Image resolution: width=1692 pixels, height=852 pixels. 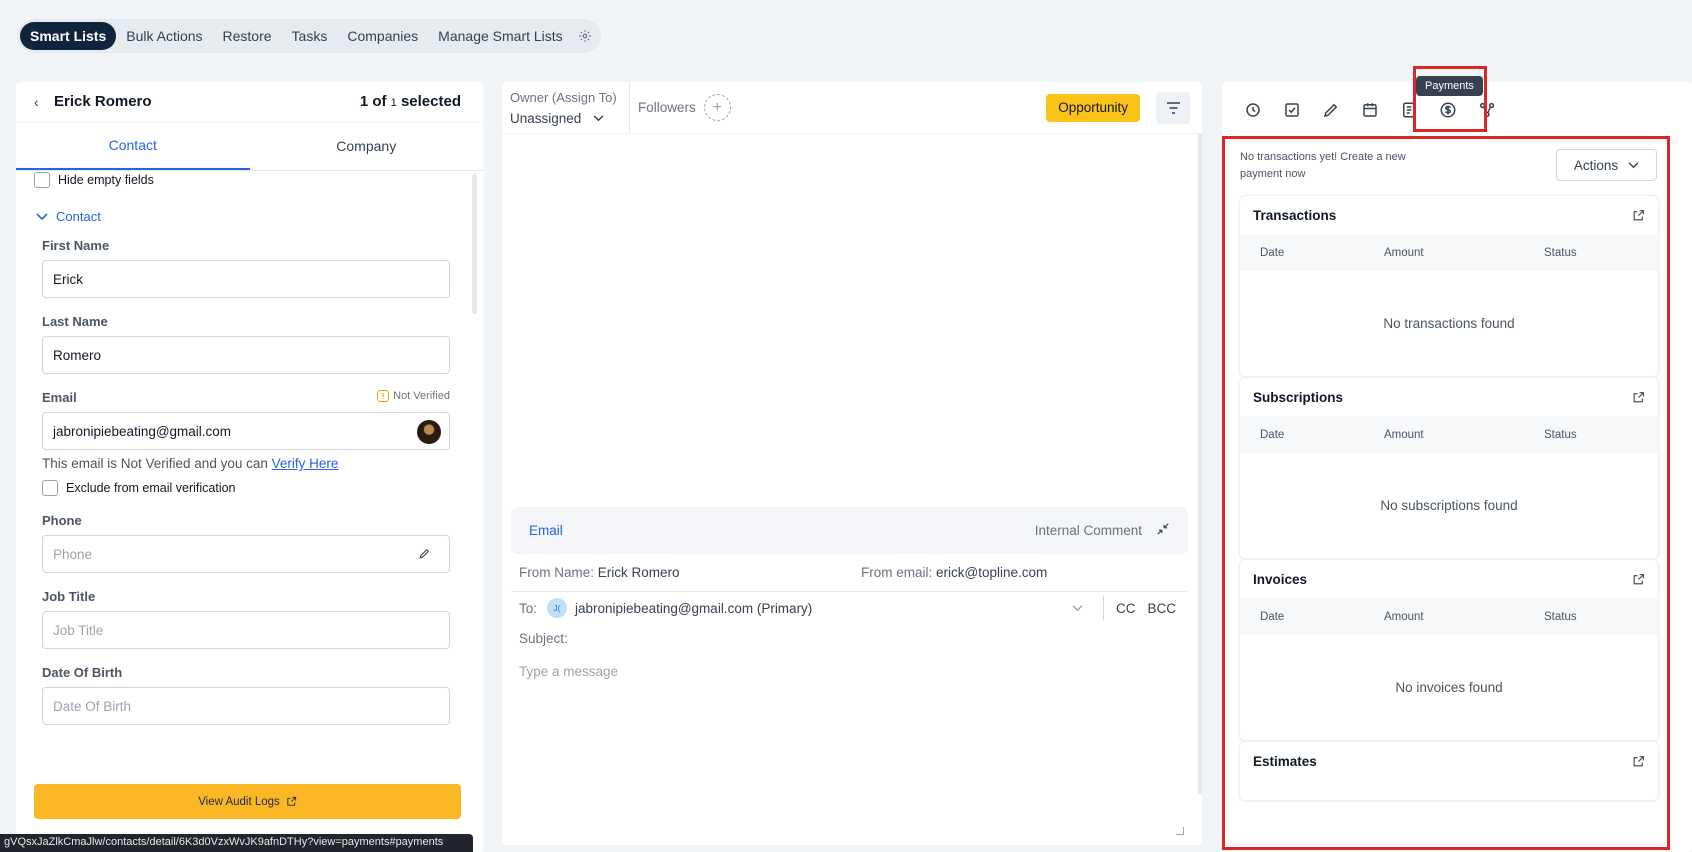 I want to click on hide-empty-checkbox, so click(x=42, y=180).